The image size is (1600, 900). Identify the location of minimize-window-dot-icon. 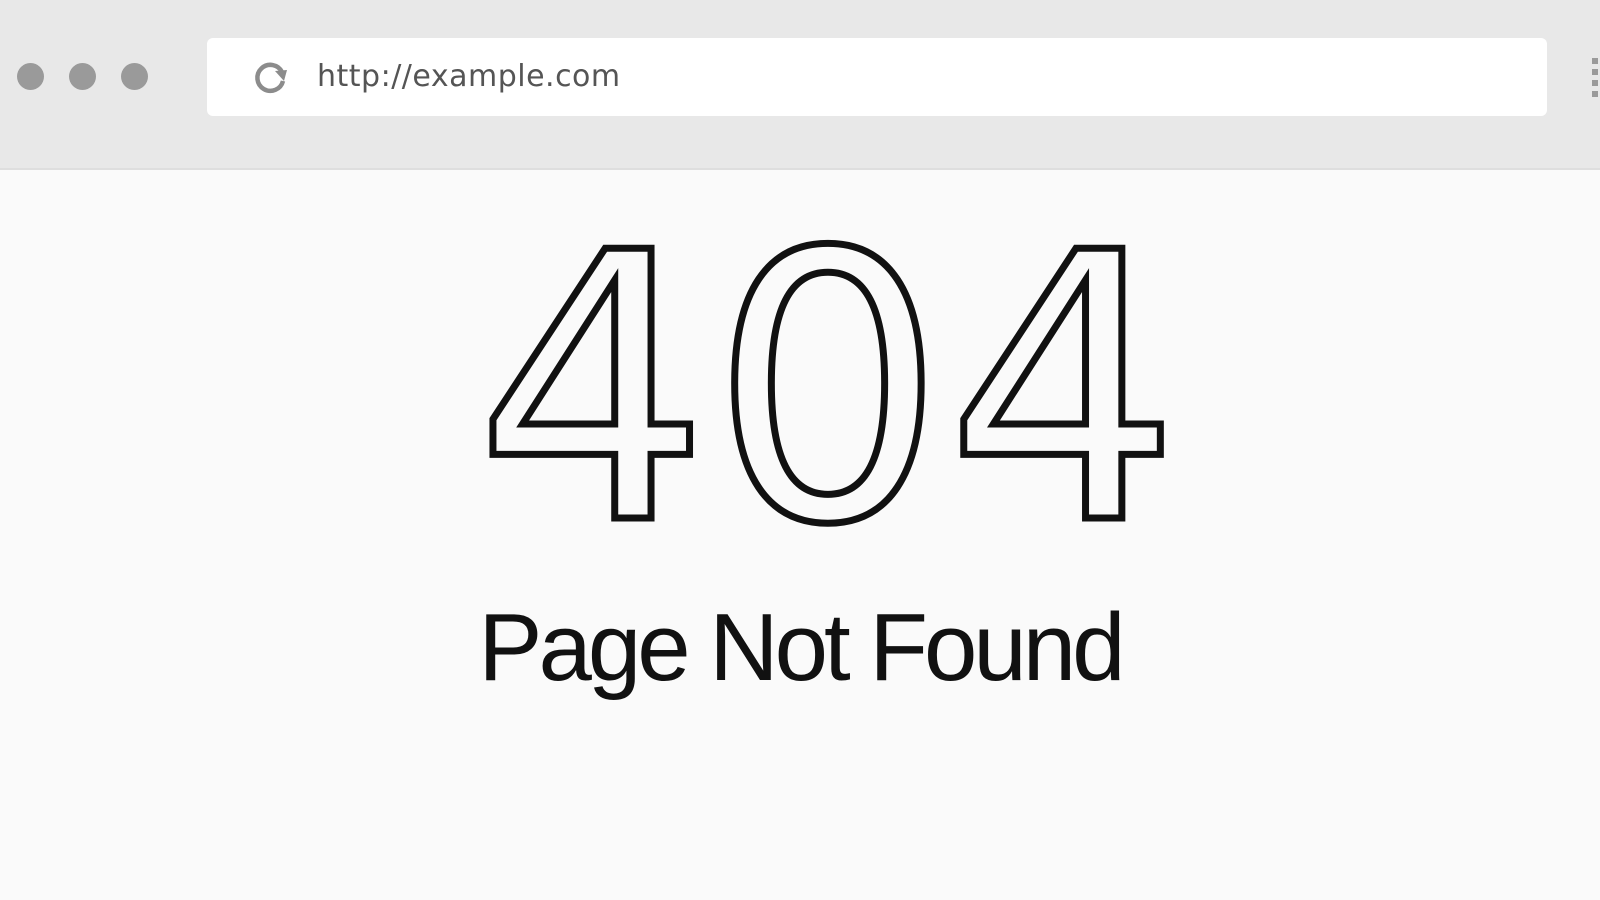
(82, 76).